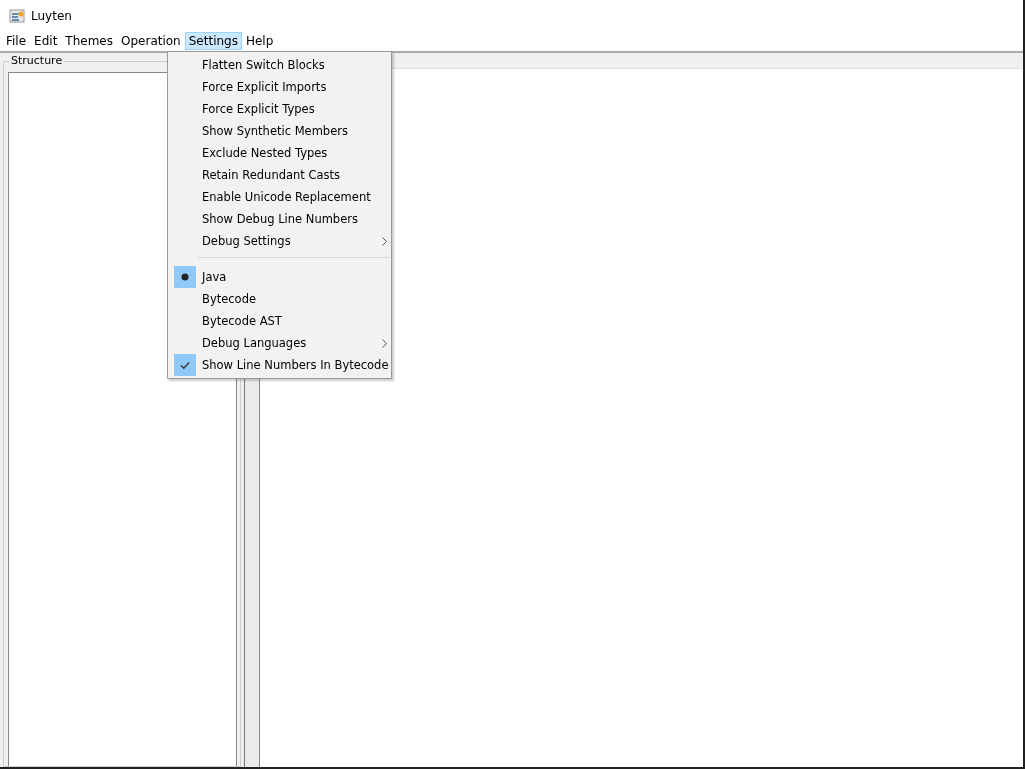  I want to click on menu-option: Force Explicit Types, so click(279, 109).